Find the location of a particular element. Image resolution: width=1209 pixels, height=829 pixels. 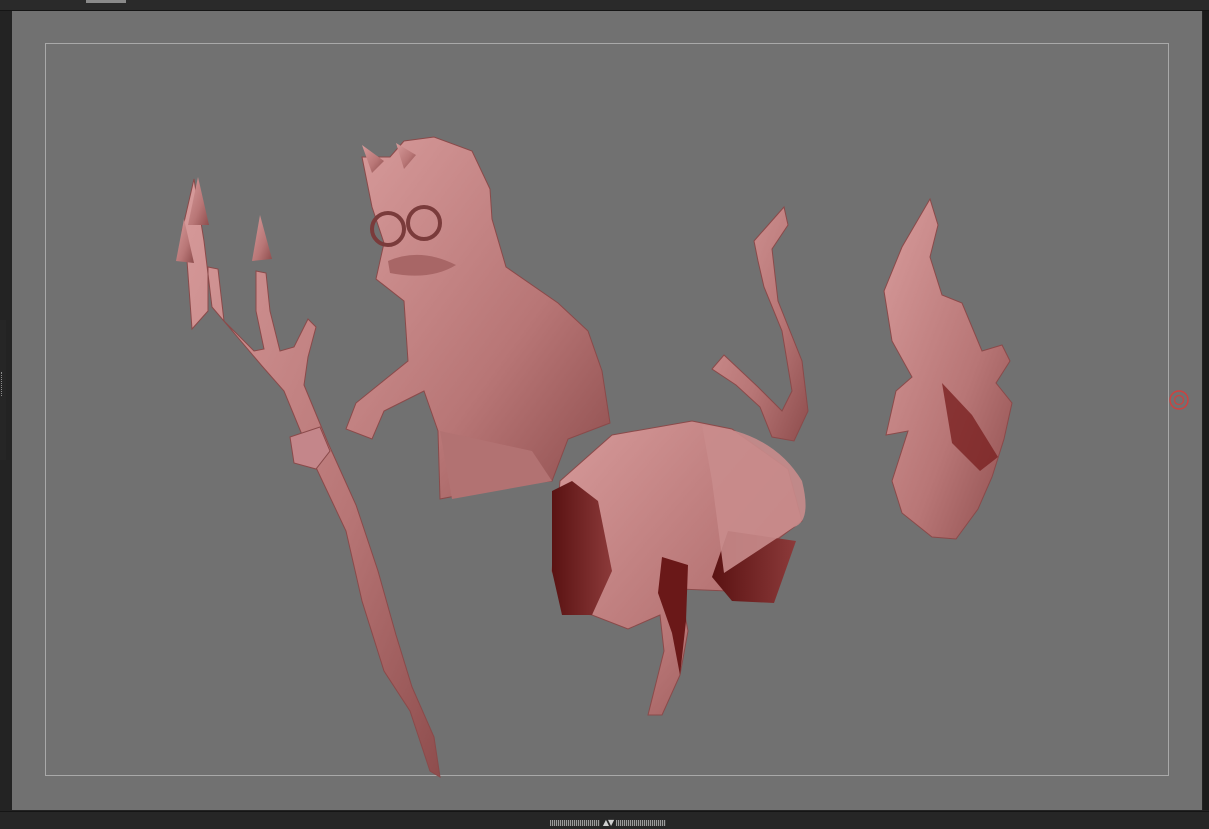

target-icon-graphic is located at coordinates (1179, 400).